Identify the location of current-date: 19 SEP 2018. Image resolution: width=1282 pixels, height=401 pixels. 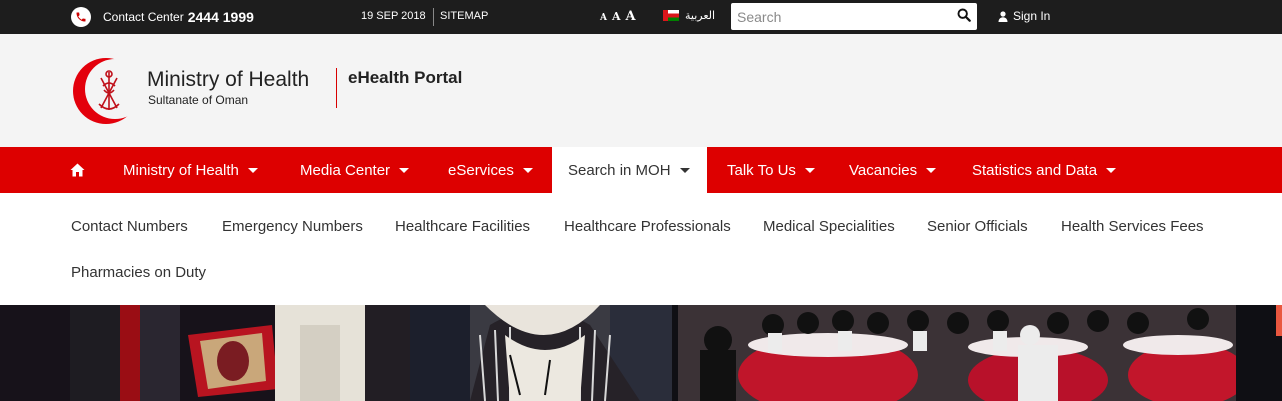
(393, 16).